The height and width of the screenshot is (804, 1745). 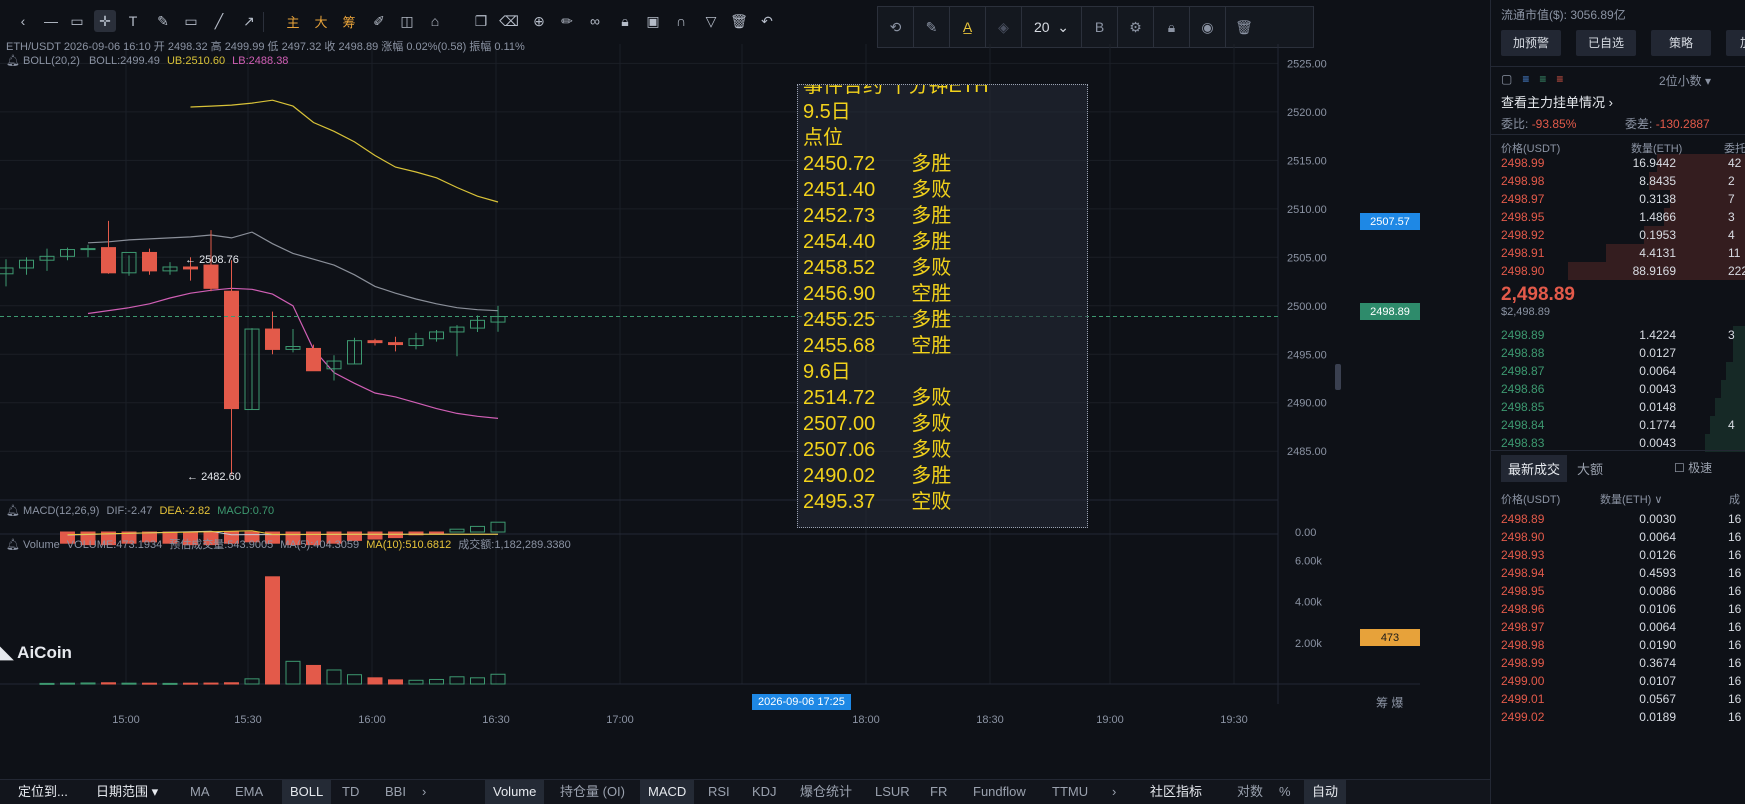 I want to click on indicator-tab-8: Volume, so click(x=515, y=792).